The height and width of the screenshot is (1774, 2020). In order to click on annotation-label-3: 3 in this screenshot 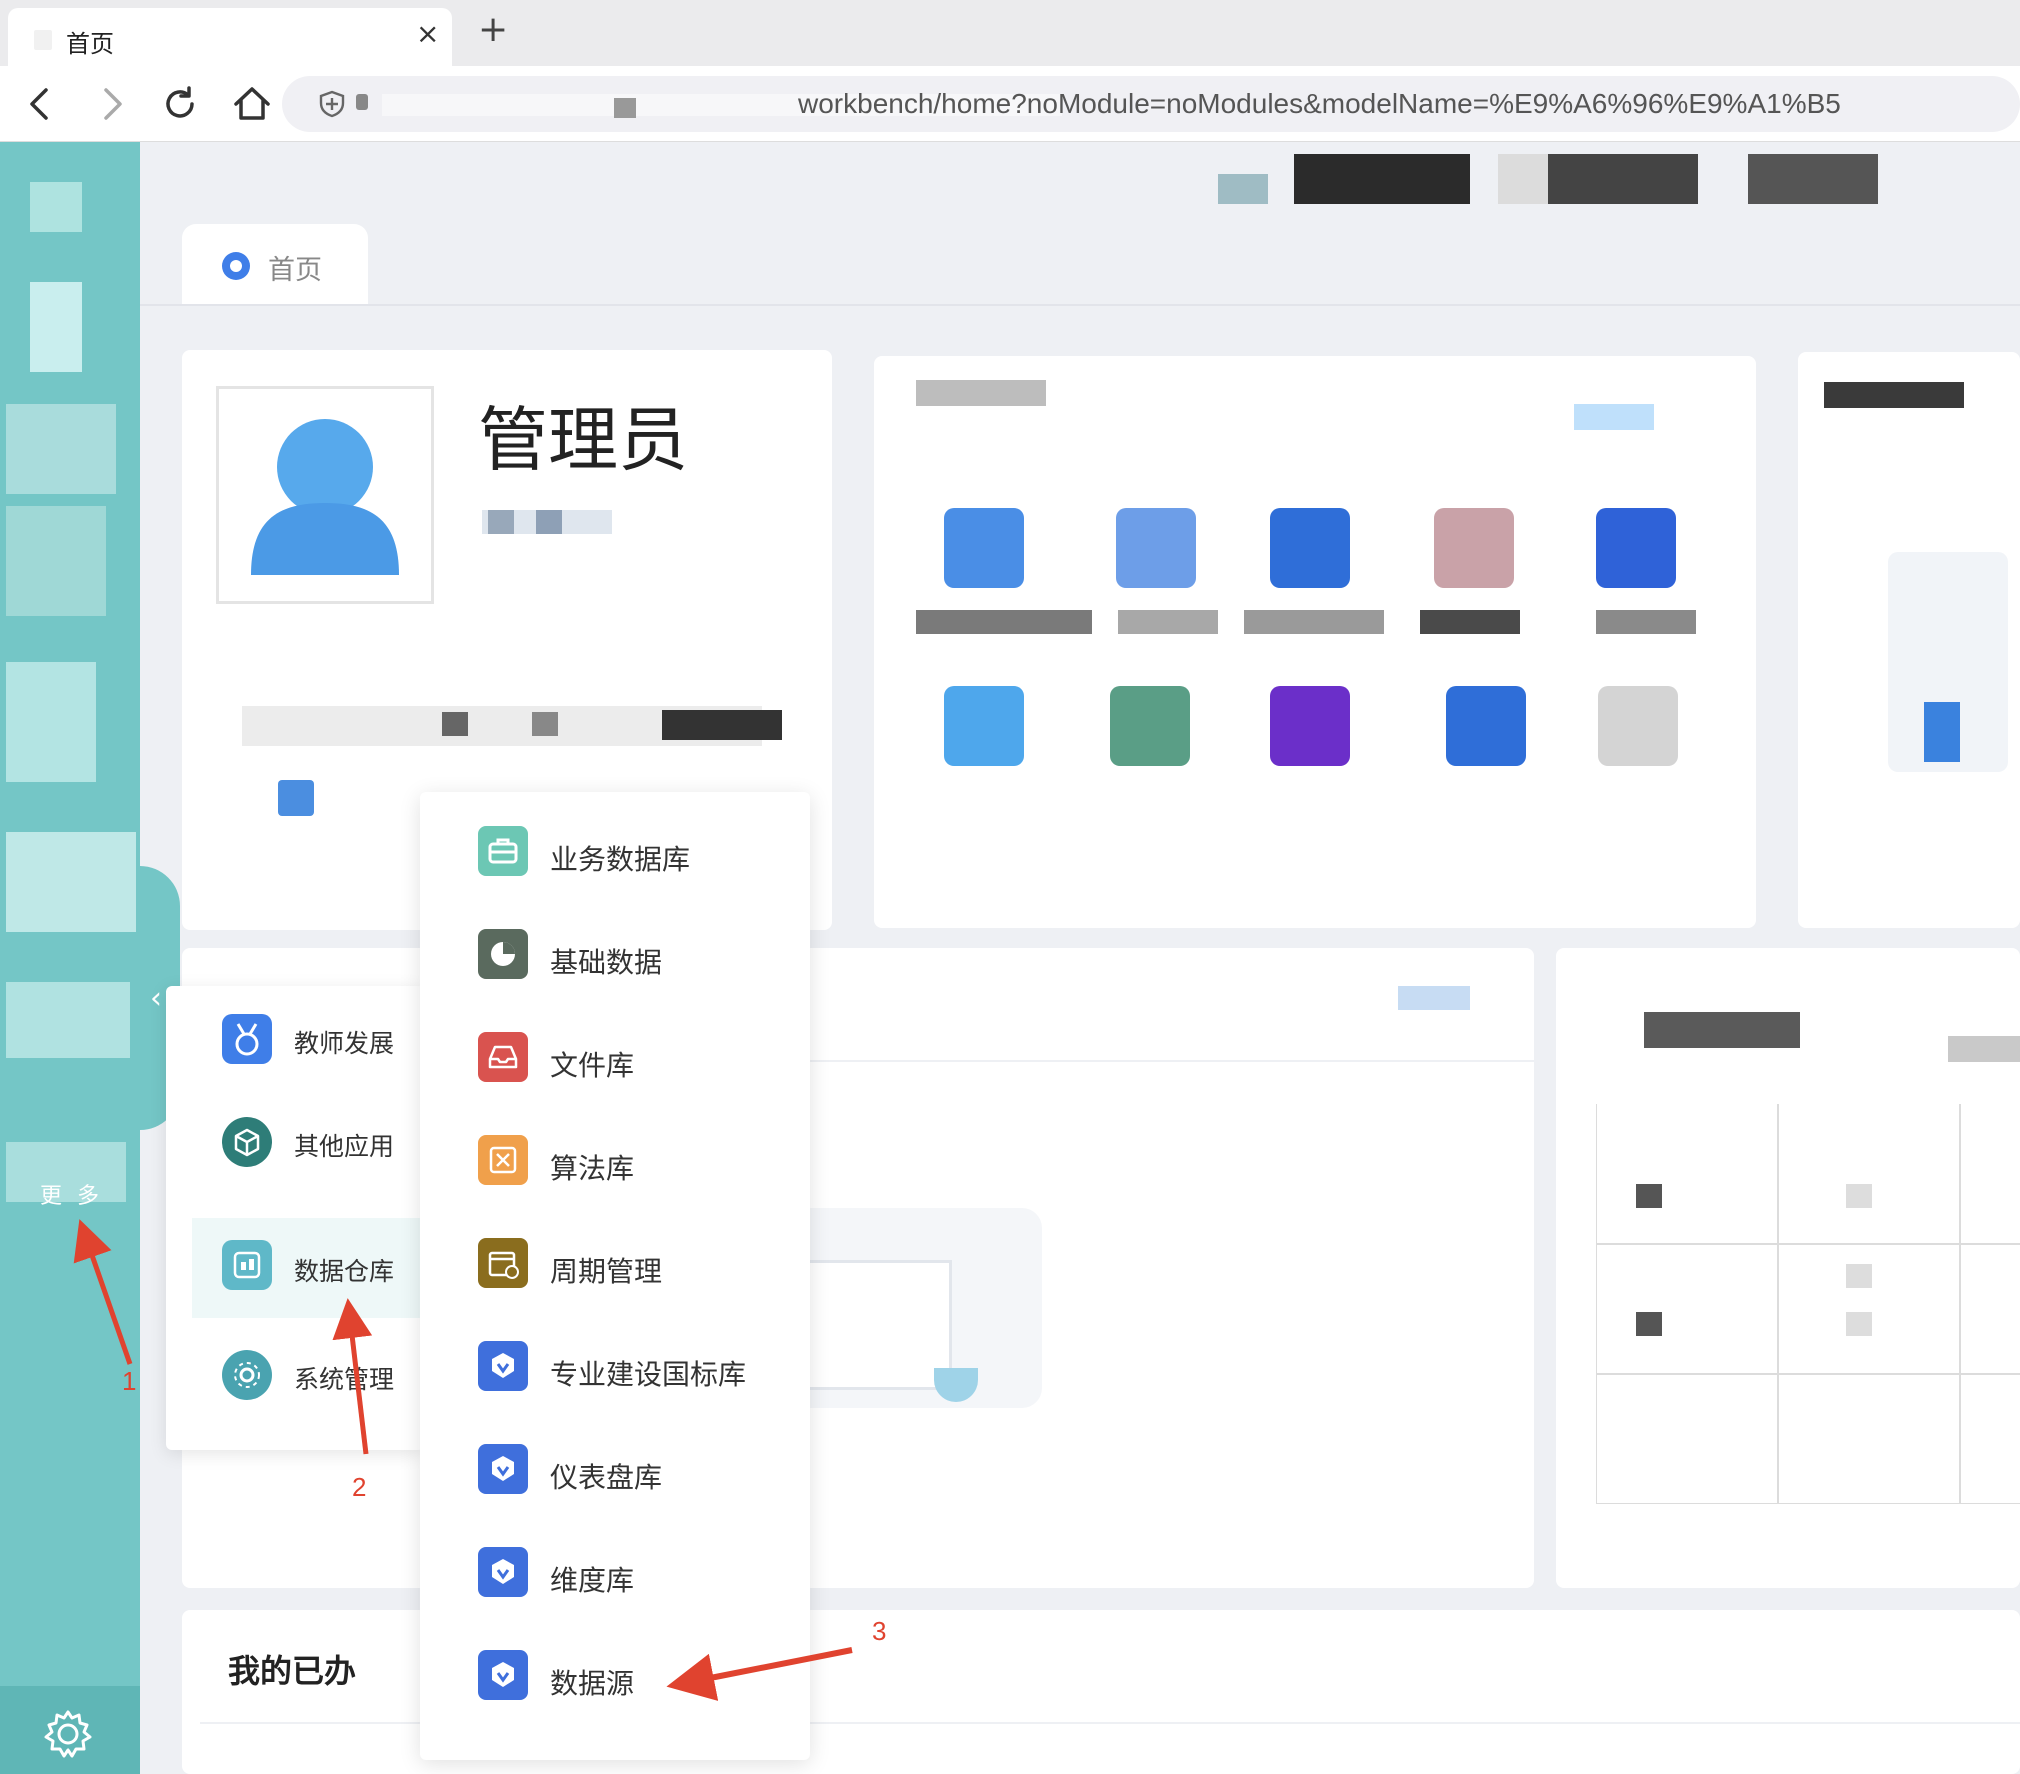, I will do `click(879, 1631)`.